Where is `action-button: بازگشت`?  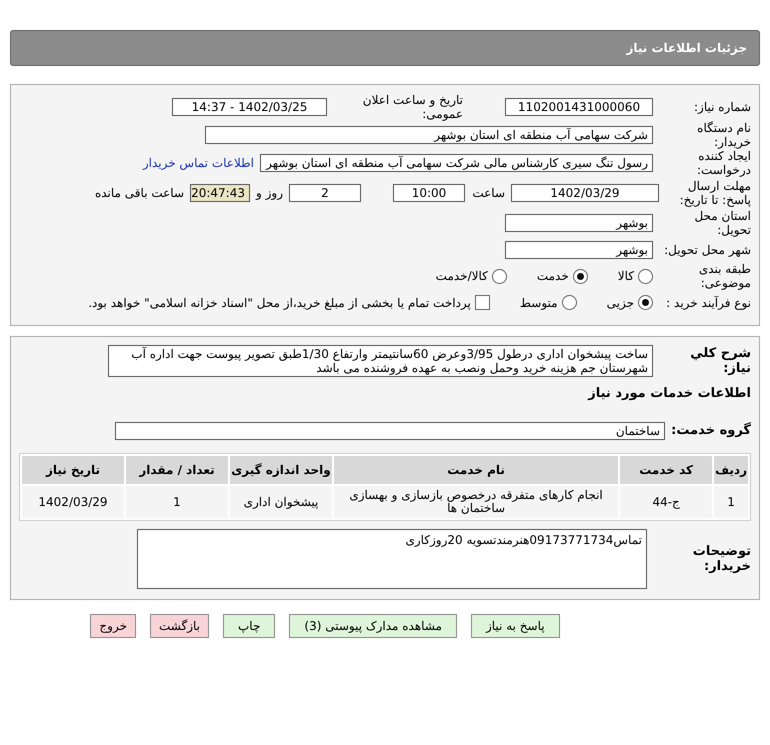
action-button: بازگشت is located at coordinates (179, 626).